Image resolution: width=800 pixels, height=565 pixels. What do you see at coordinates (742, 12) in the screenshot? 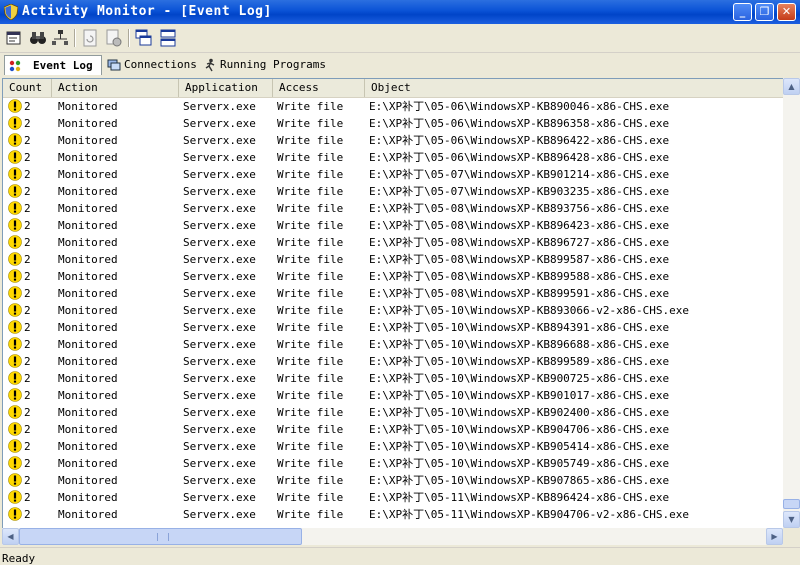
I see `minimize-button: _` at bounding box center [742, 12].